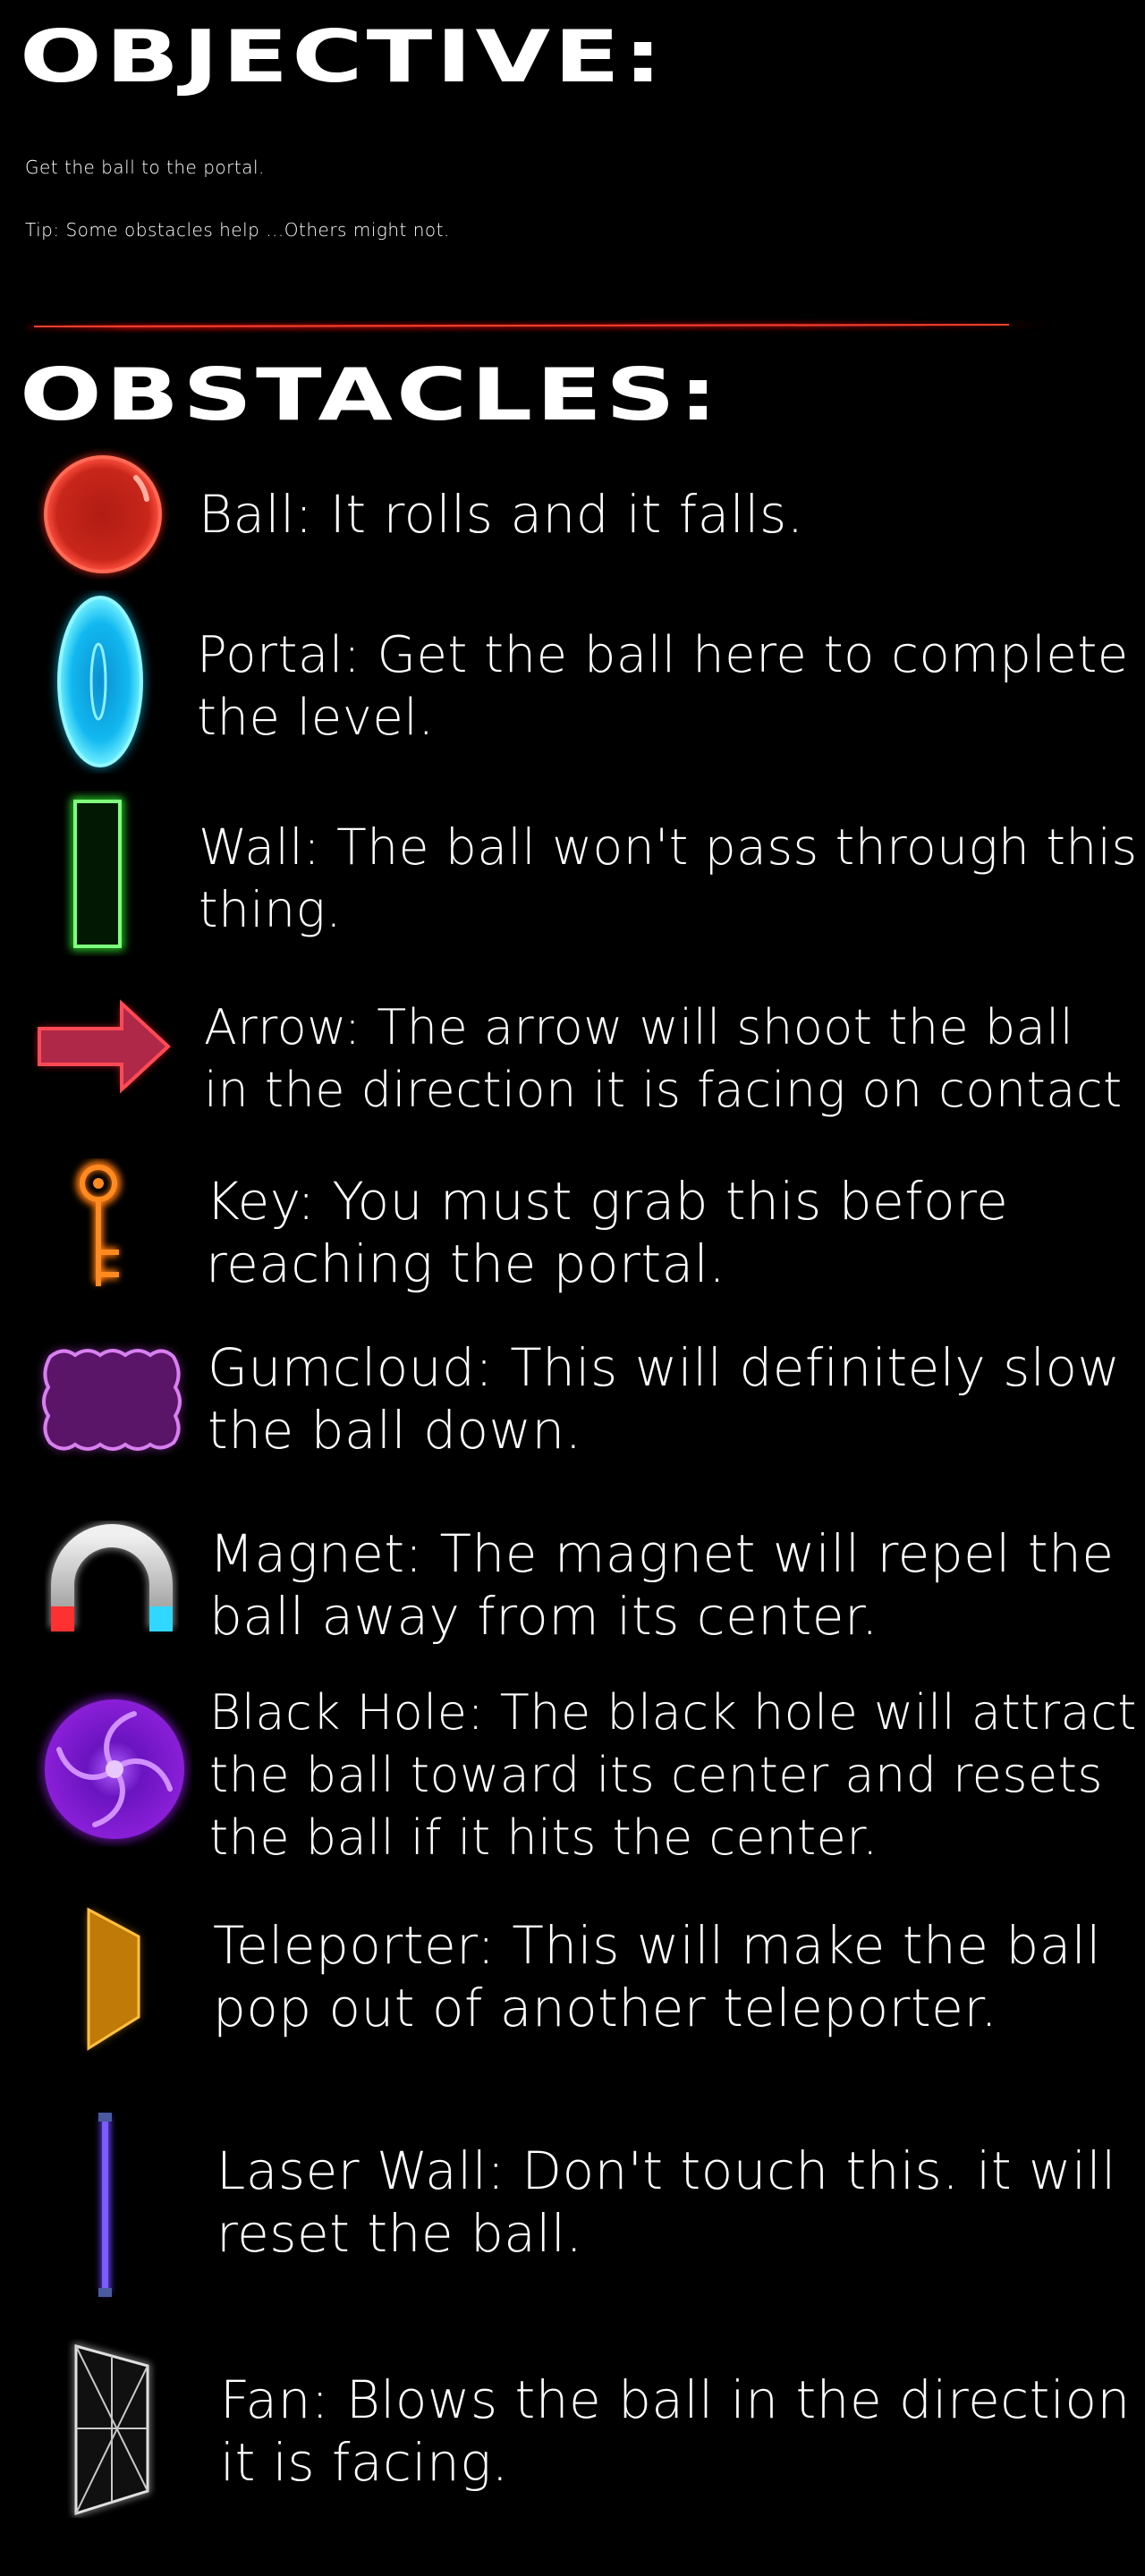 The width and height of the screenshot is (1145, 2576). I want to click on description-line: Ball: It rolls and it falls., so click(501, 514).